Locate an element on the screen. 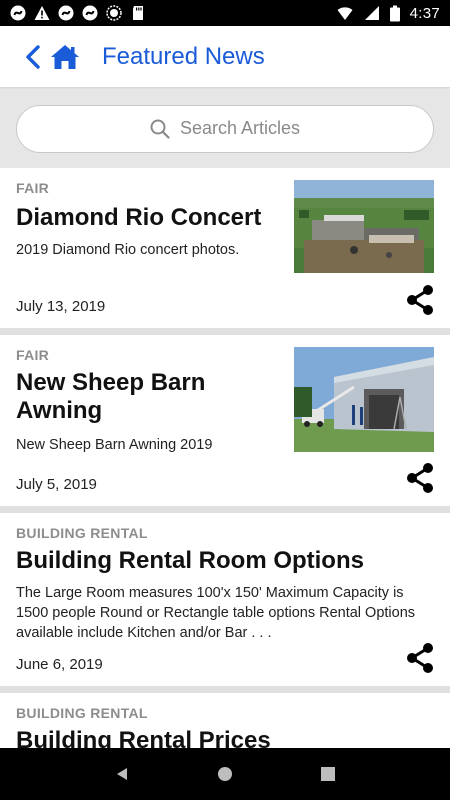 The image size is (450, 800). clock: 4:37 is located at coordinates (424, 13).